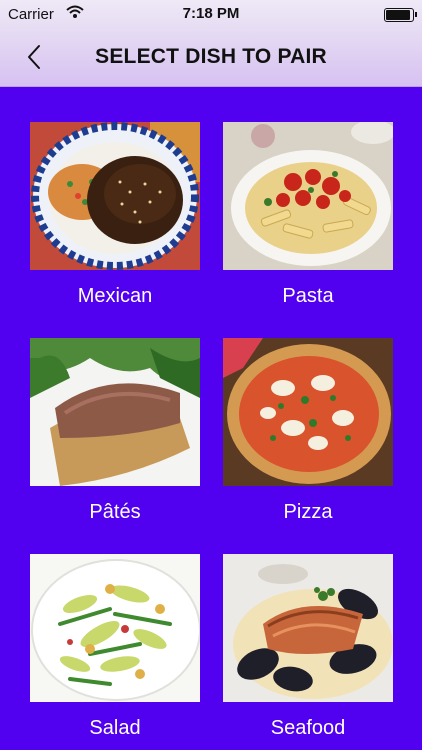 The image size is (422, 750). What do you see at coordinates (115, 296) in the screenshot?
I see `dish-label-mexican: Mexican` at bounding box center [115, 296].